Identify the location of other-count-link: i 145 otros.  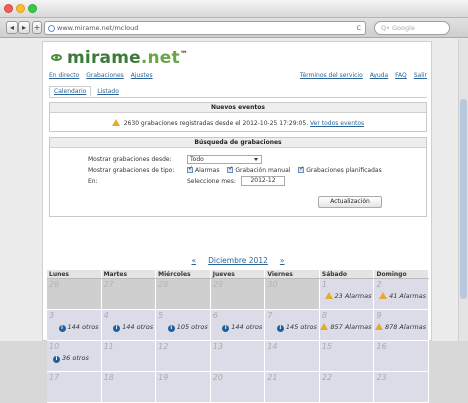
(296, 327).